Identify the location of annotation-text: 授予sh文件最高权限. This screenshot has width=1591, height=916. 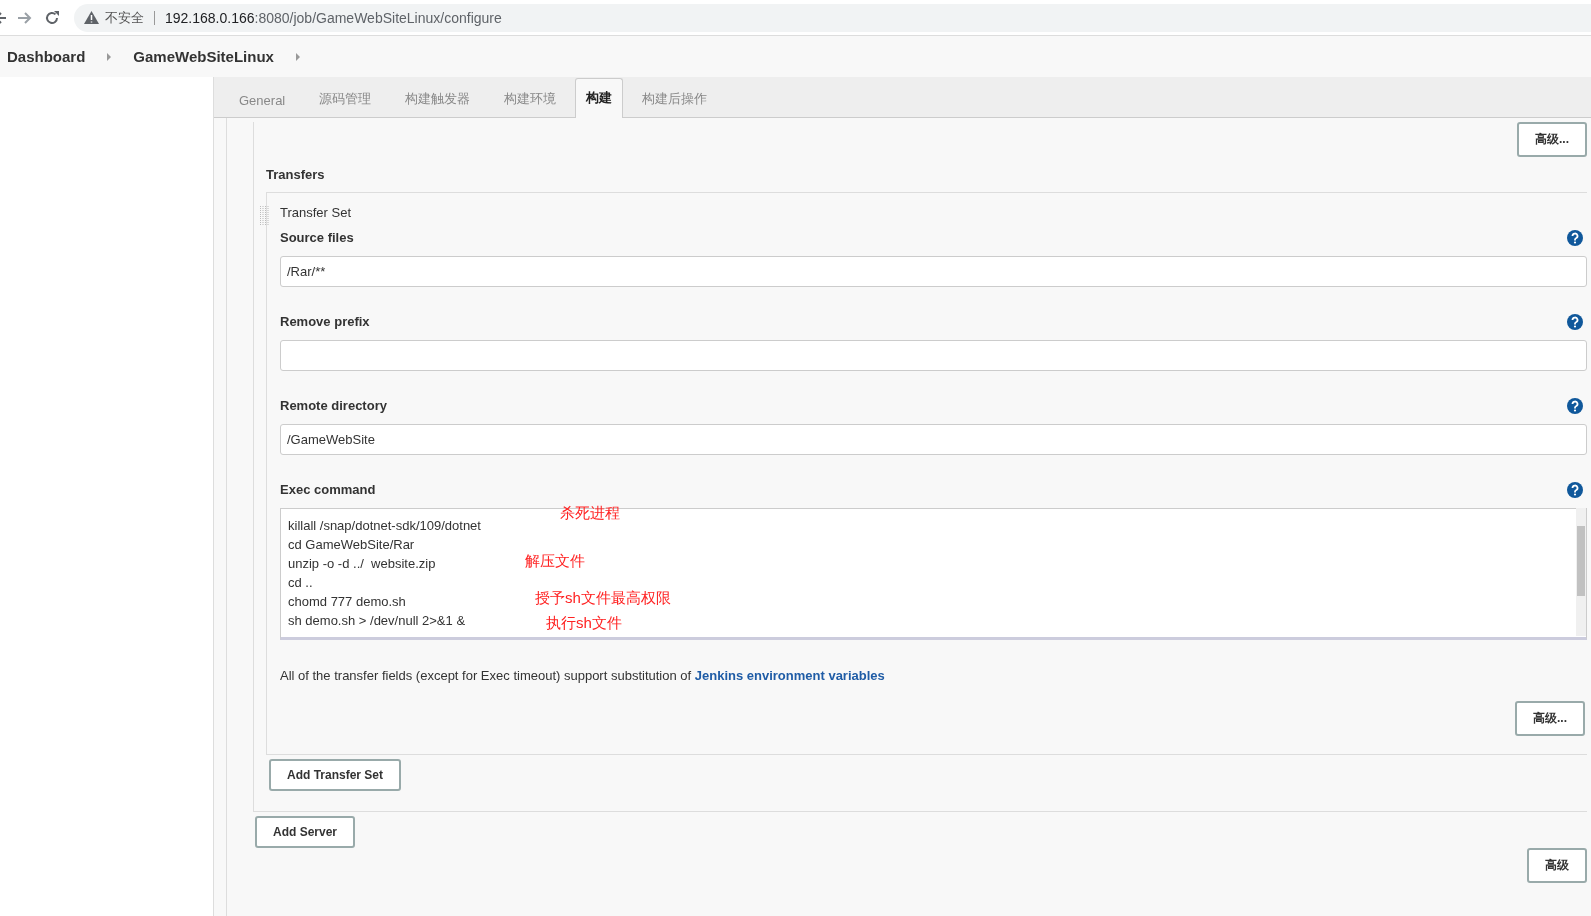
(603, 598).